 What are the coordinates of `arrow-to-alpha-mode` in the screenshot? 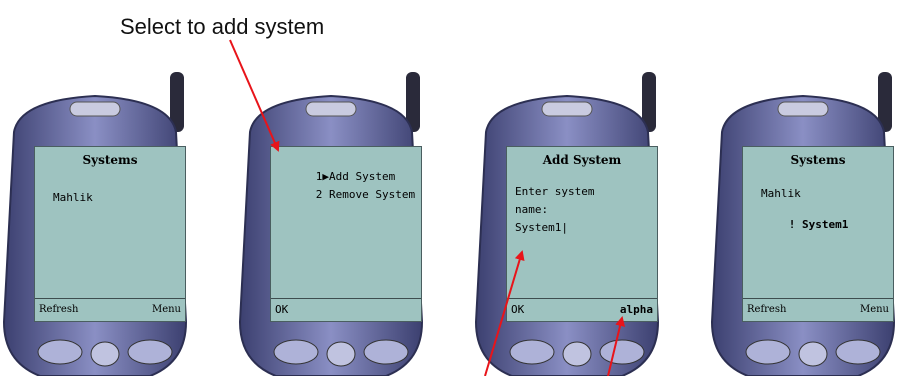 It's located at (616, 346).